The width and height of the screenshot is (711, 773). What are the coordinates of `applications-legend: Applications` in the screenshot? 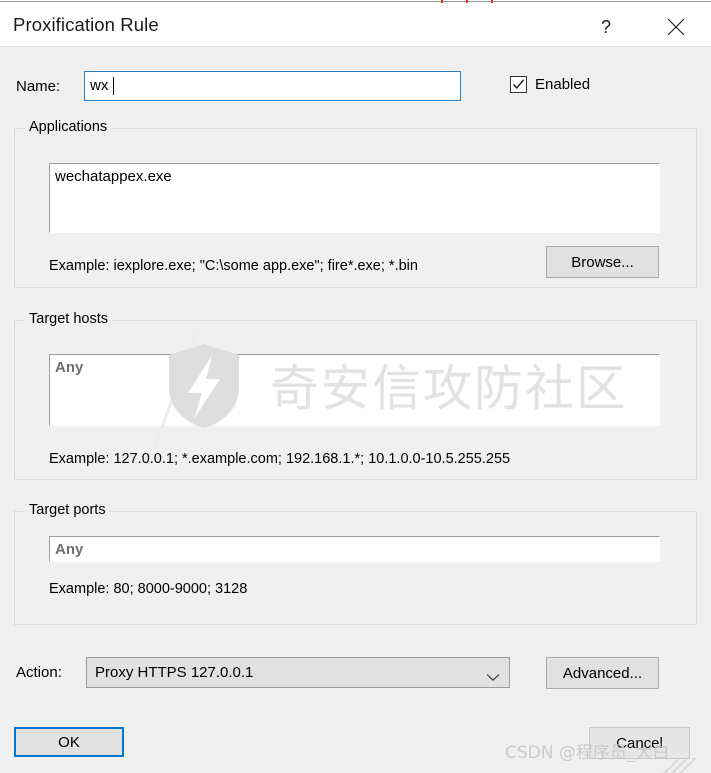 It's located at (68, 127).